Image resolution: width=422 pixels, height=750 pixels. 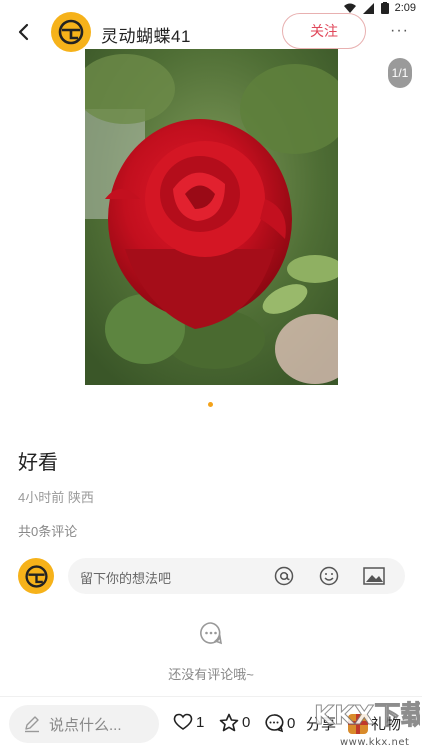 I want to click on post-title: 好看, so click(x=38, y=463).